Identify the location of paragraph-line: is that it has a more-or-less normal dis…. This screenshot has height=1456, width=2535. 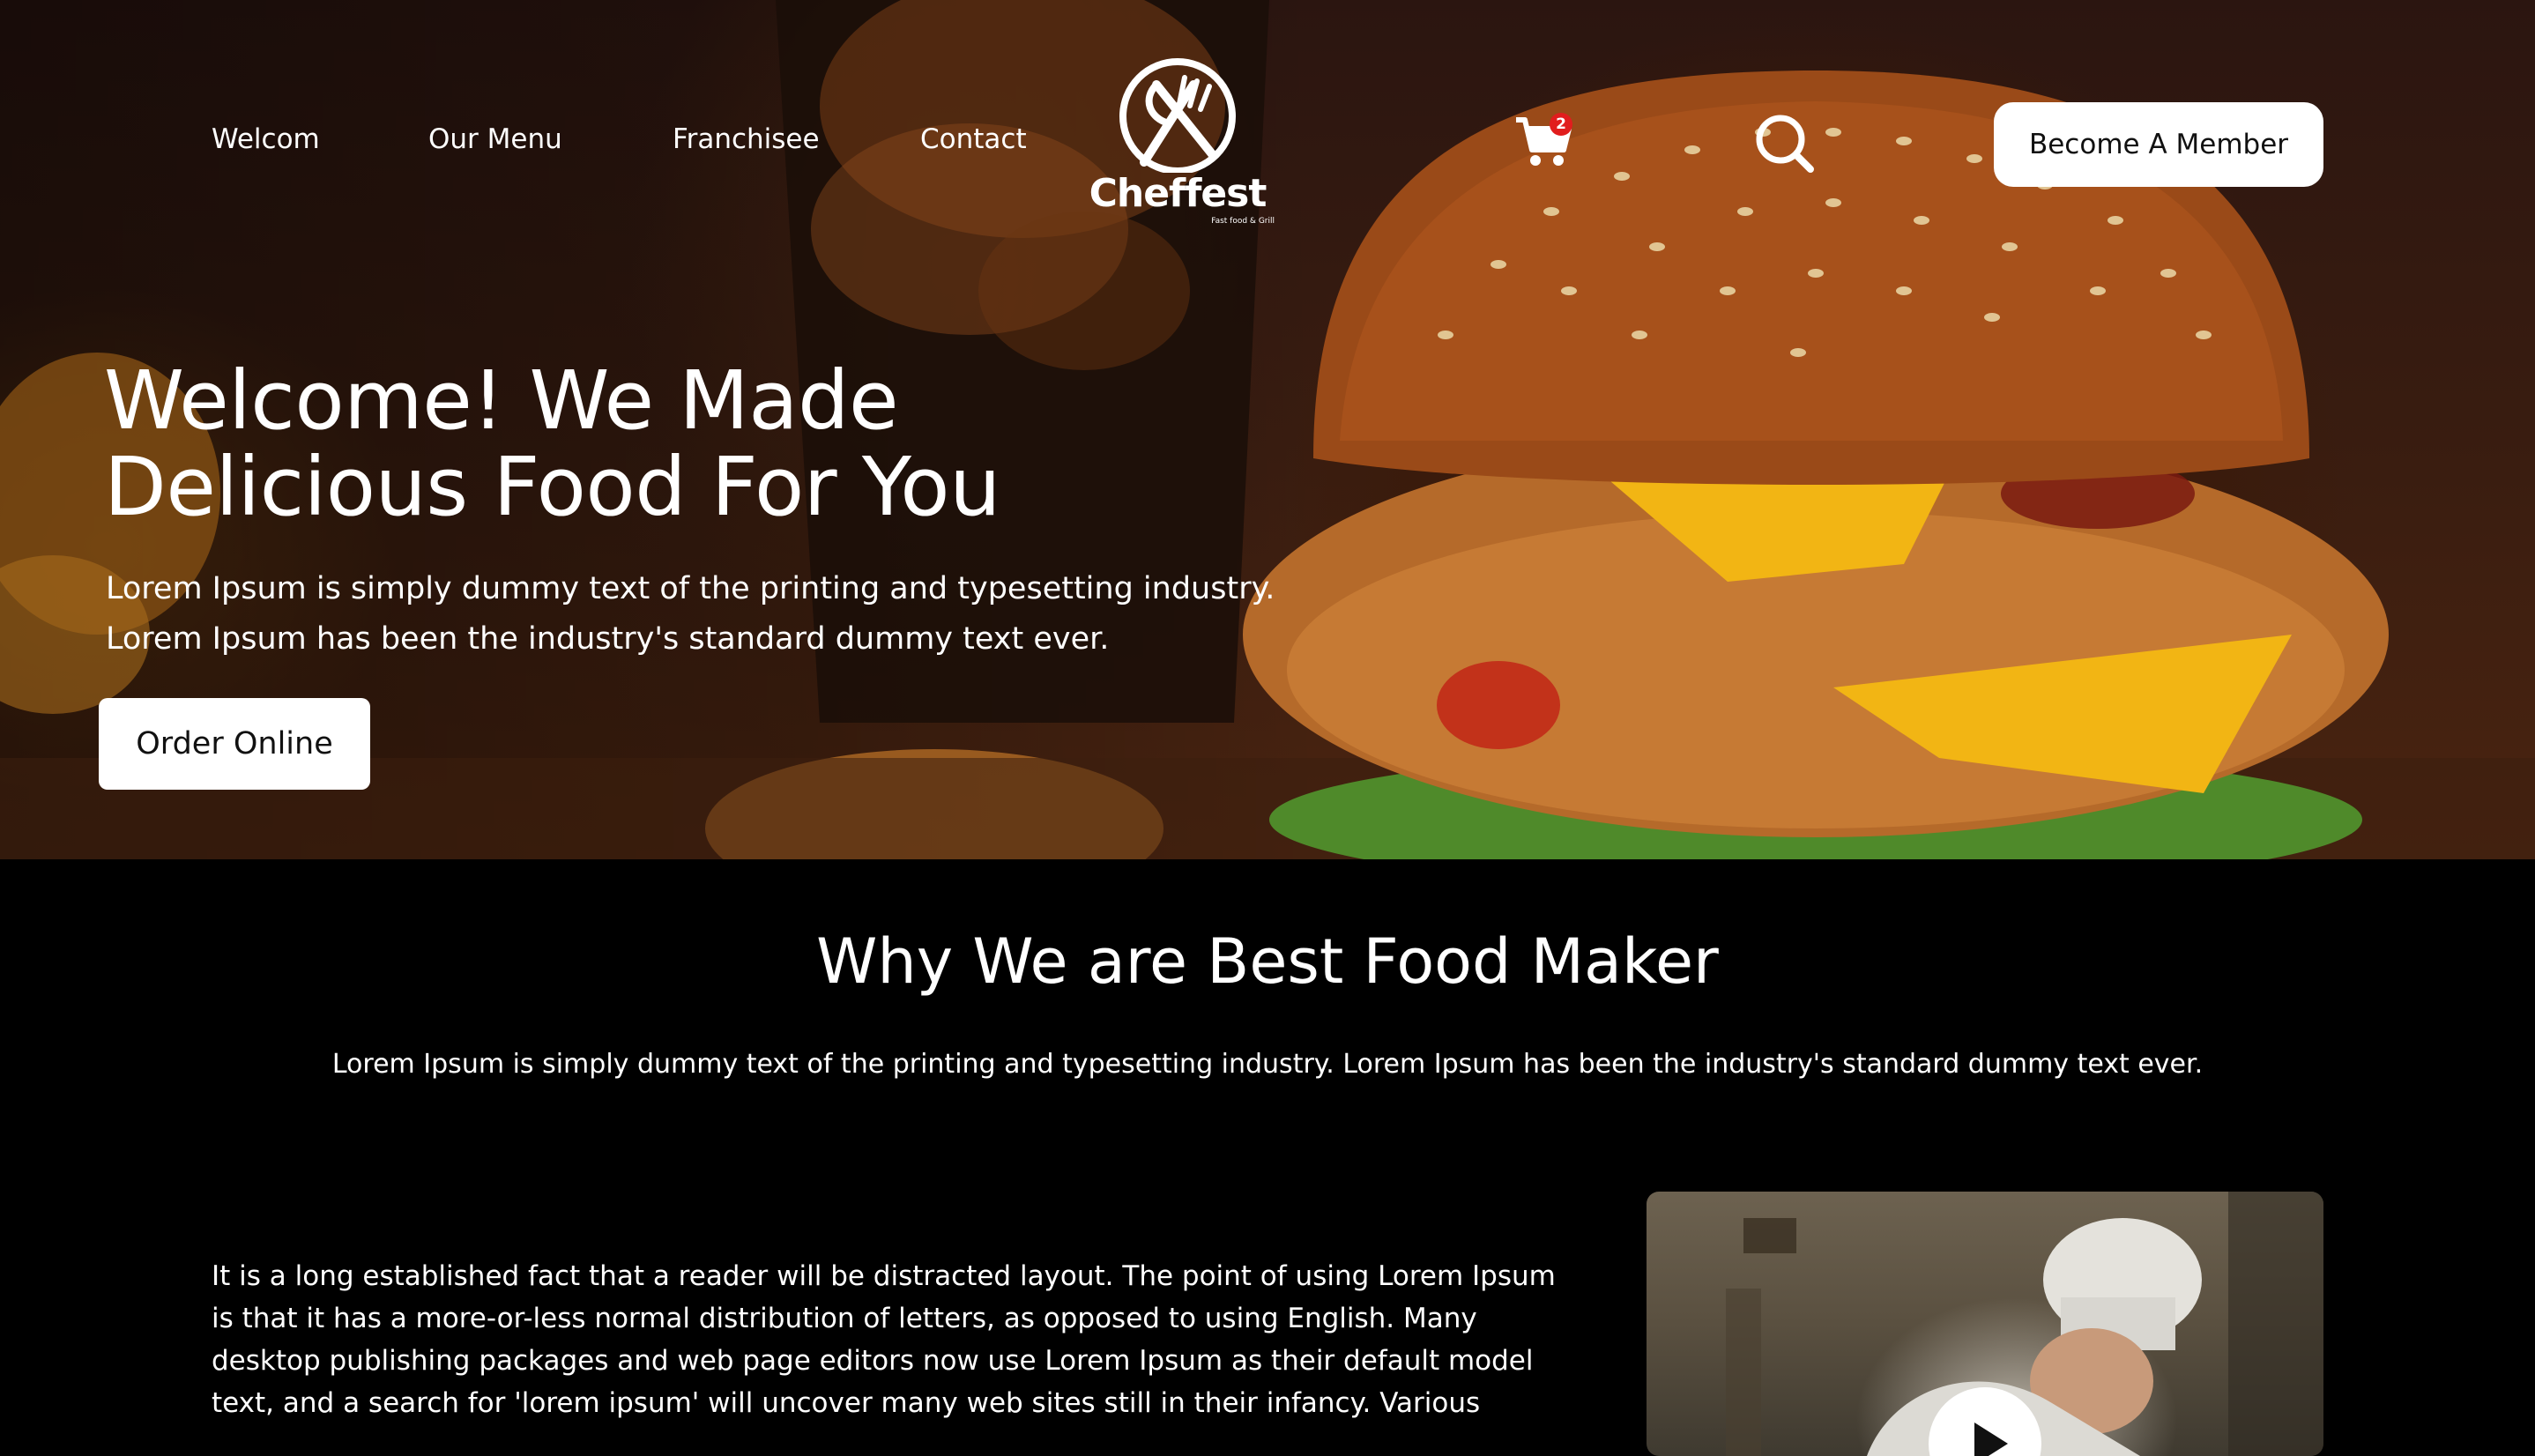
(844, 1318).